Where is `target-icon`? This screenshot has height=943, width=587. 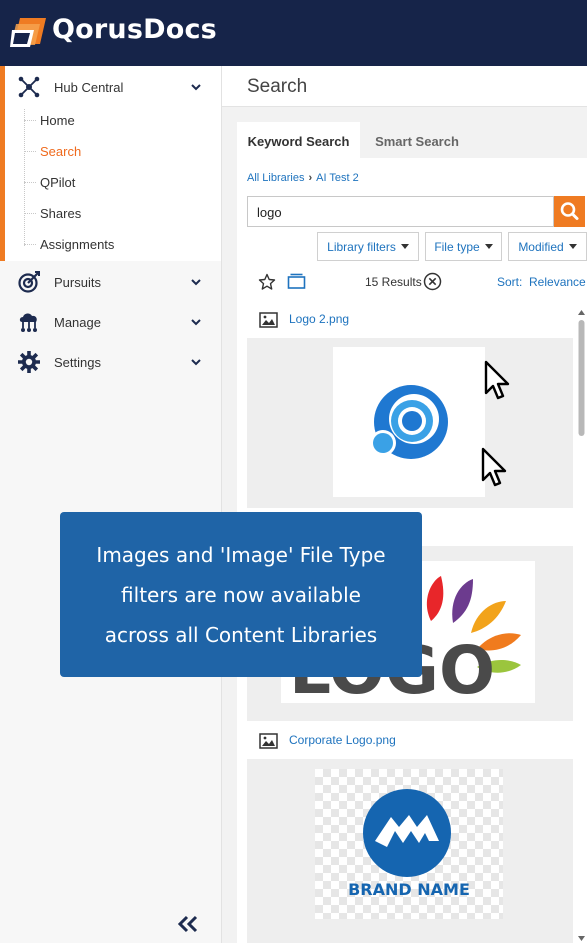 target-icon is located at coordinates (29, 282).